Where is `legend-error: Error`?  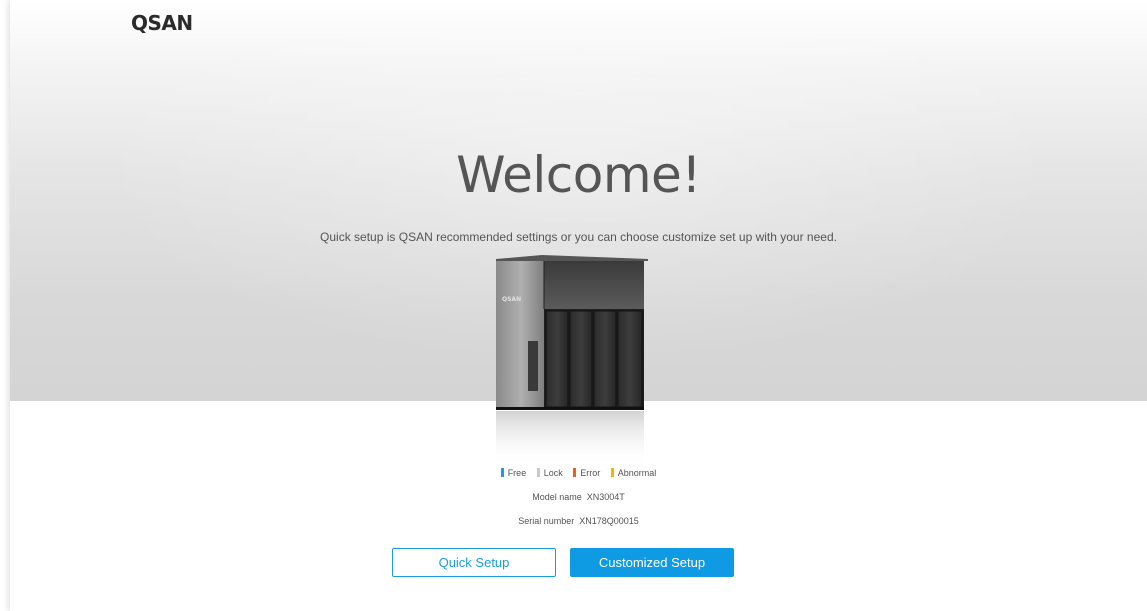
legend-error: Error is located at coordinates (586, 473).